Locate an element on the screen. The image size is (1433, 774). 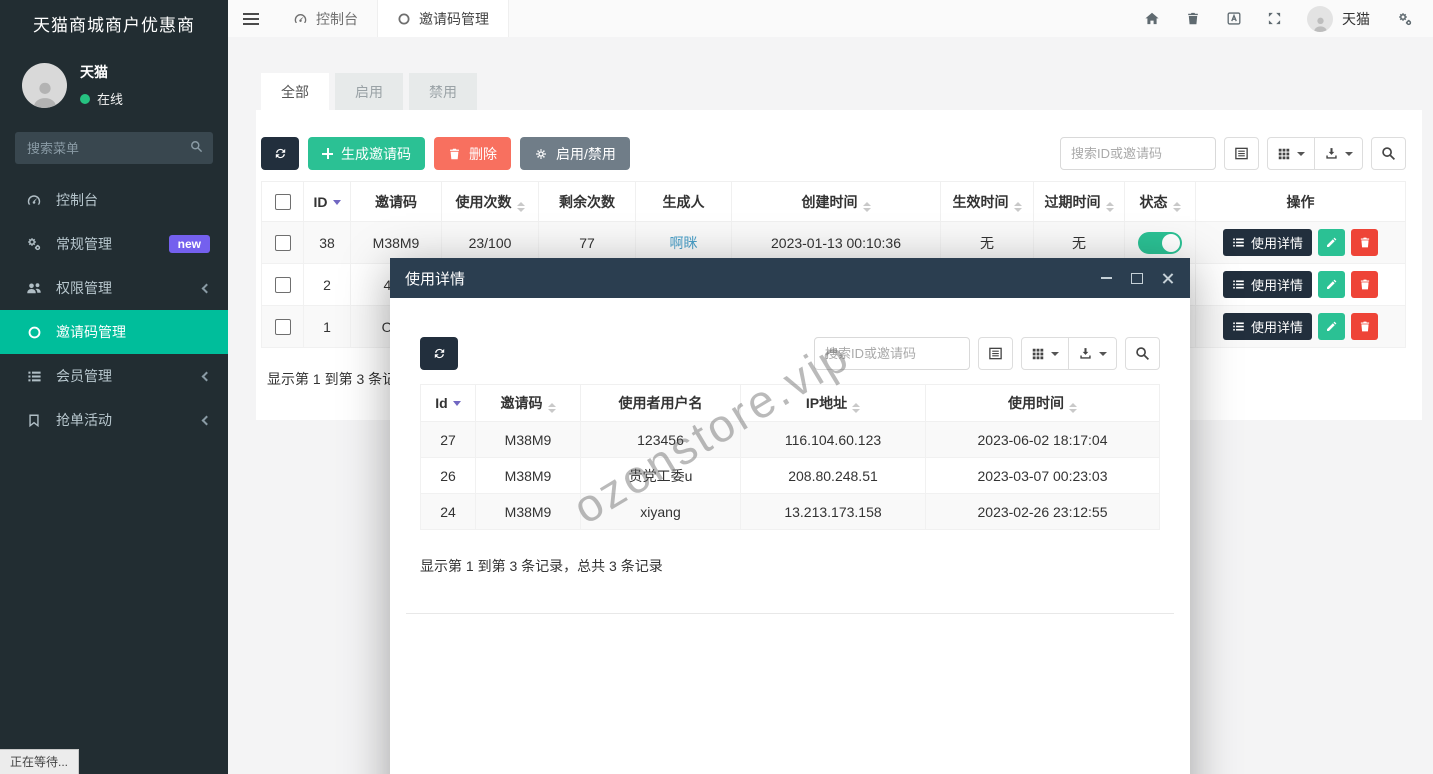
status-toggle is located at coordinates (1160, 242).